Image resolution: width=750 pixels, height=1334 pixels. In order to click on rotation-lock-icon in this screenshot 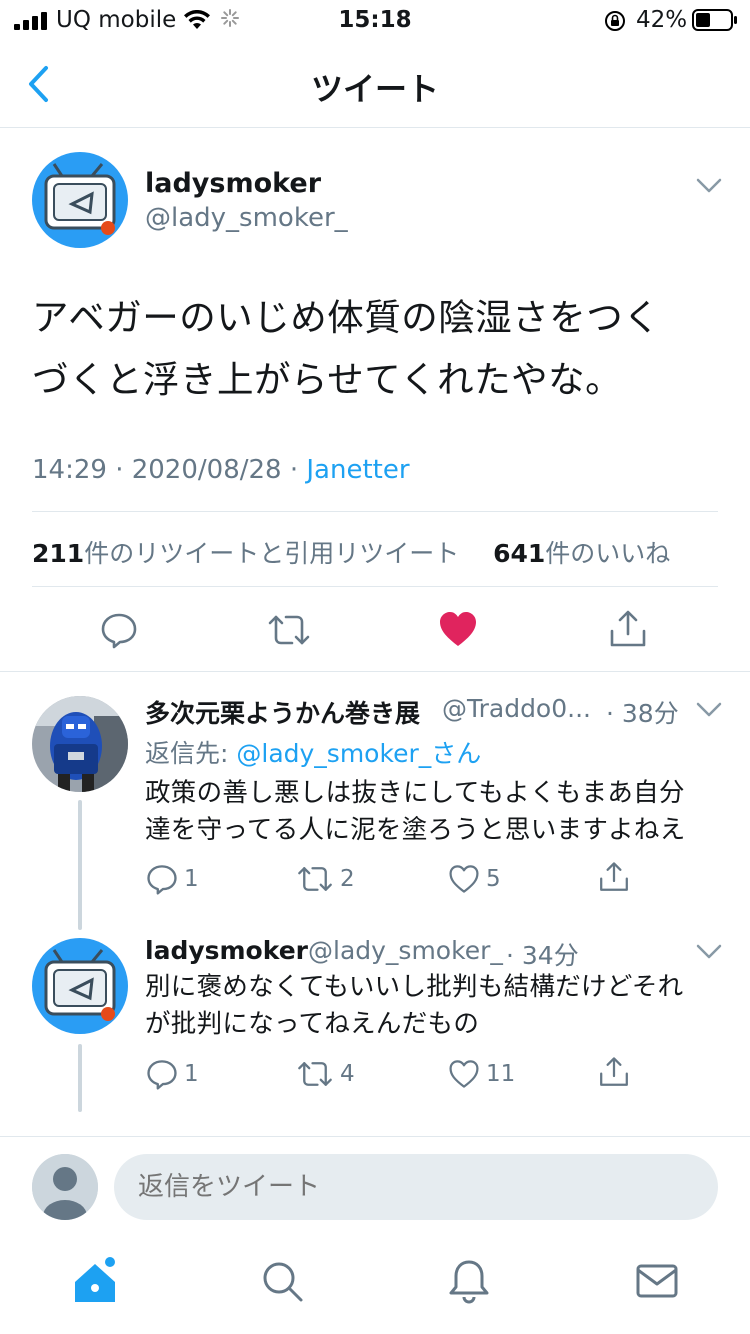, I will do `click(615, 21)`.